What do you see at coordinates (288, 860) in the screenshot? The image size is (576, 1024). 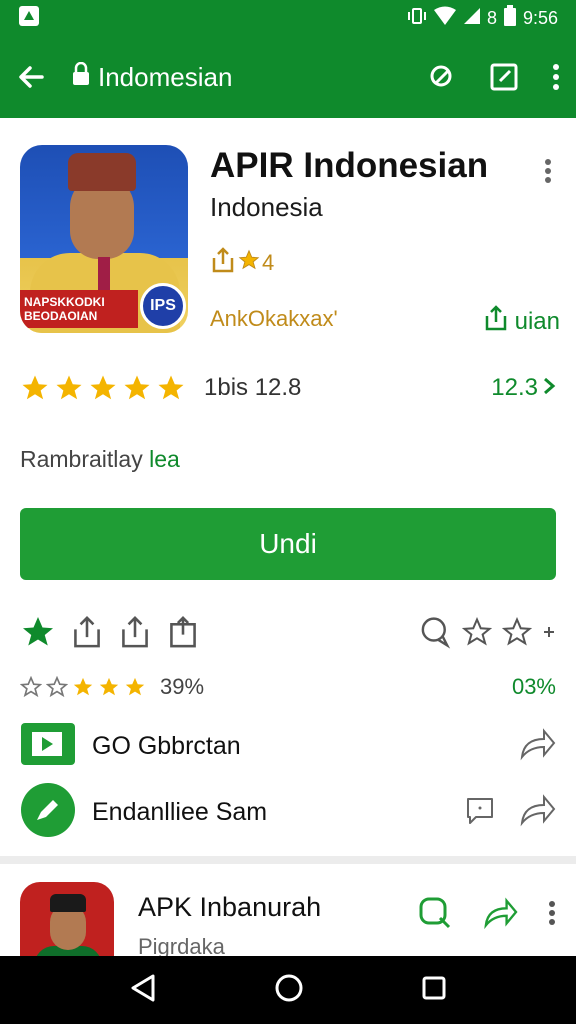 I see `section-divider` at bounding box center [288, 860].